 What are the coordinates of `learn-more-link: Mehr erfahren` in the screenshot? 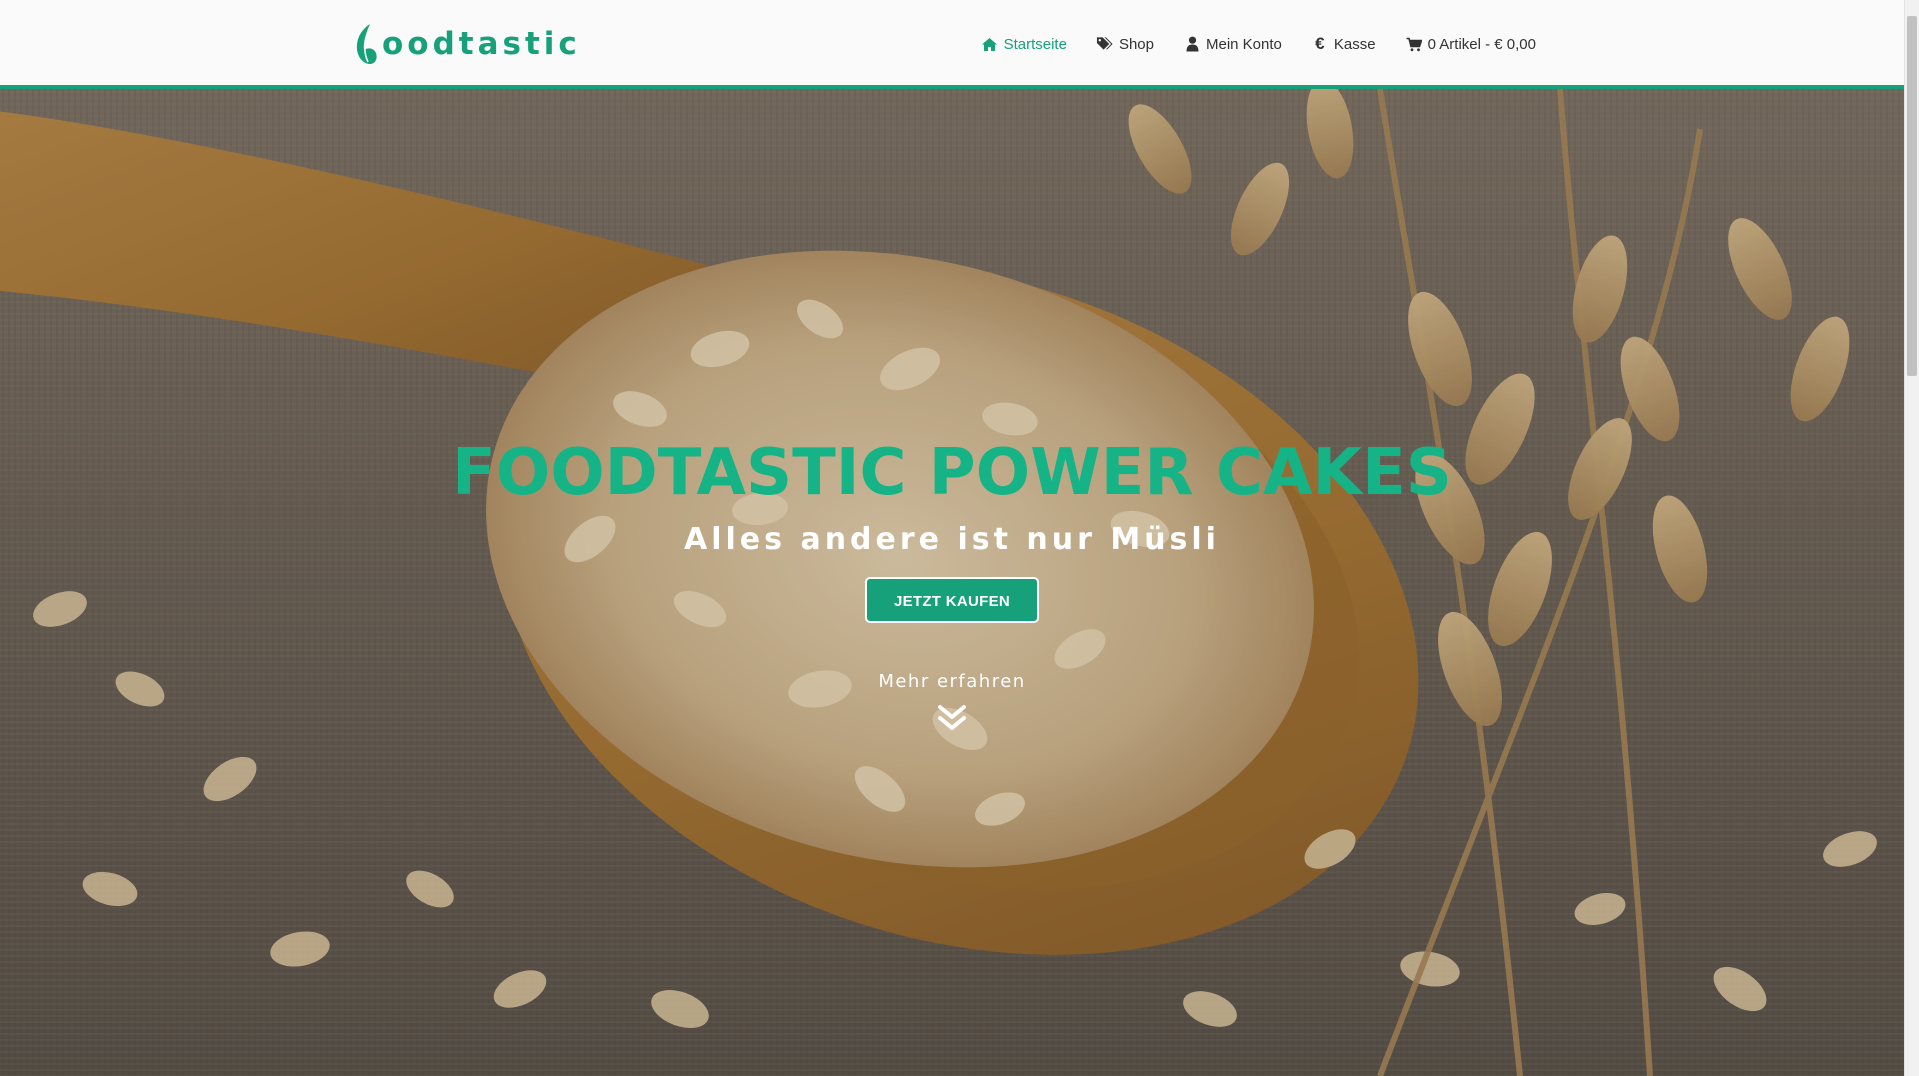 It's located at (952, 681).